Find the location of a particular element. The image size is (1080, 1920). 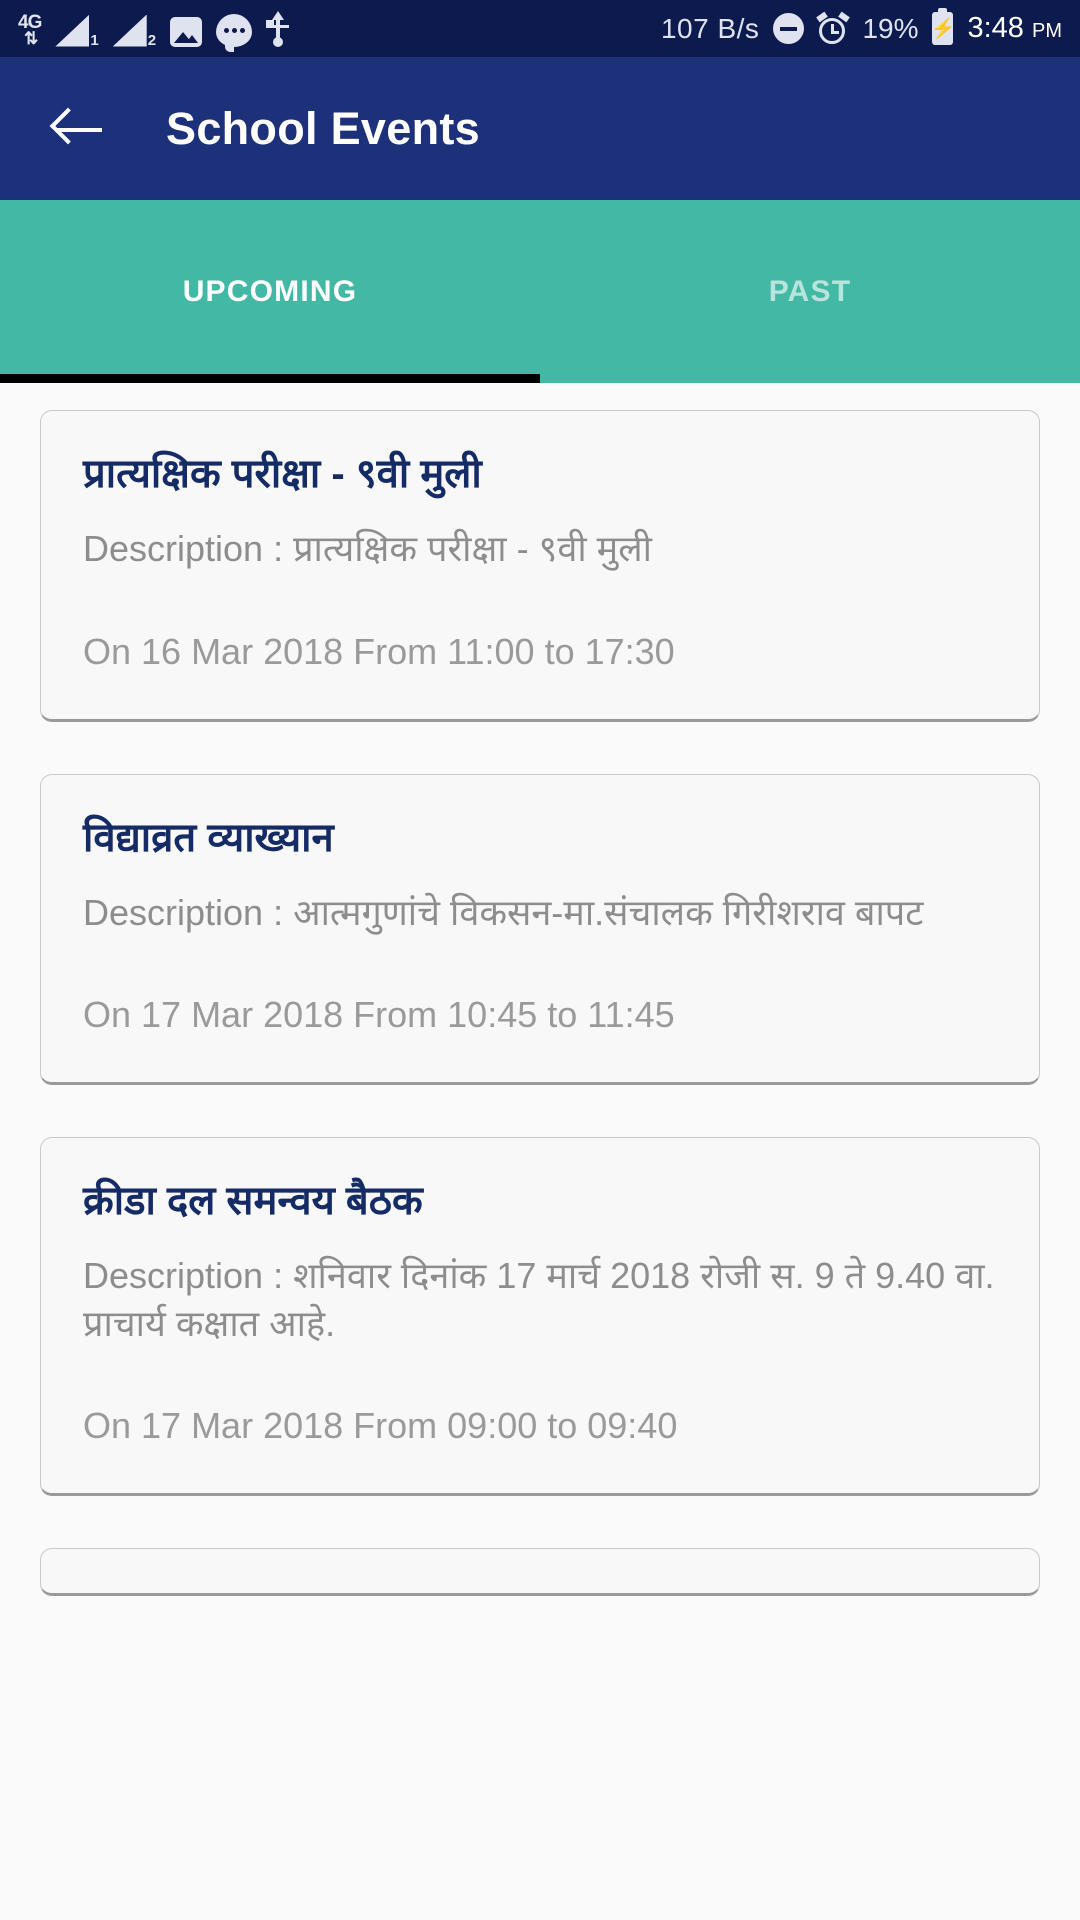

battery-percent-label: 19% is located at coordinates (890, 28).